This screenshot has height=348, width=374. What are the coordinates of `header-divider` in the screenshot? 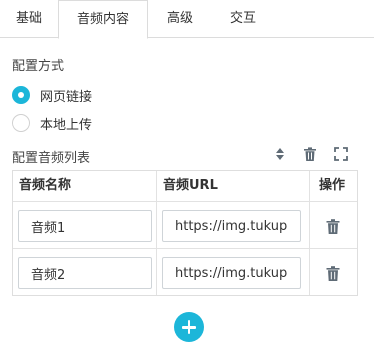 It's located at (185, 201).